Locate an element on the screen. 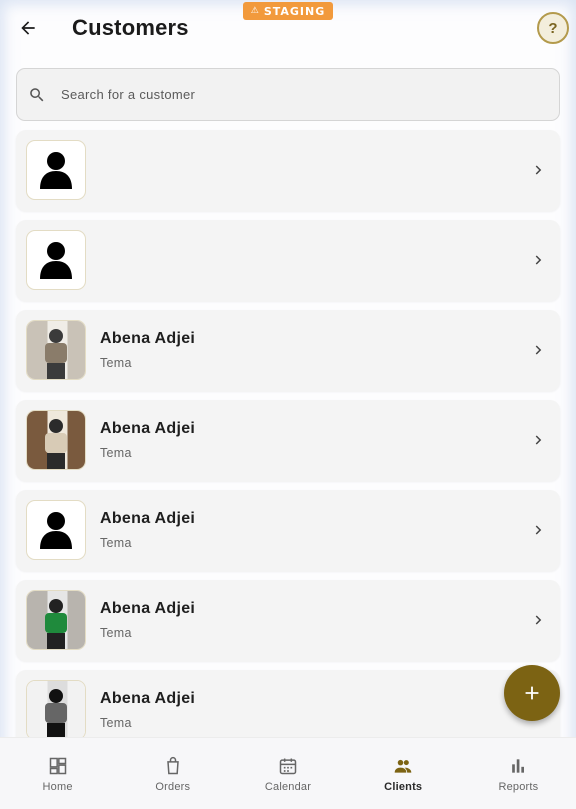 This screenshot has width=576, height=809. add-customer-button is located at coordinates (532, 693).